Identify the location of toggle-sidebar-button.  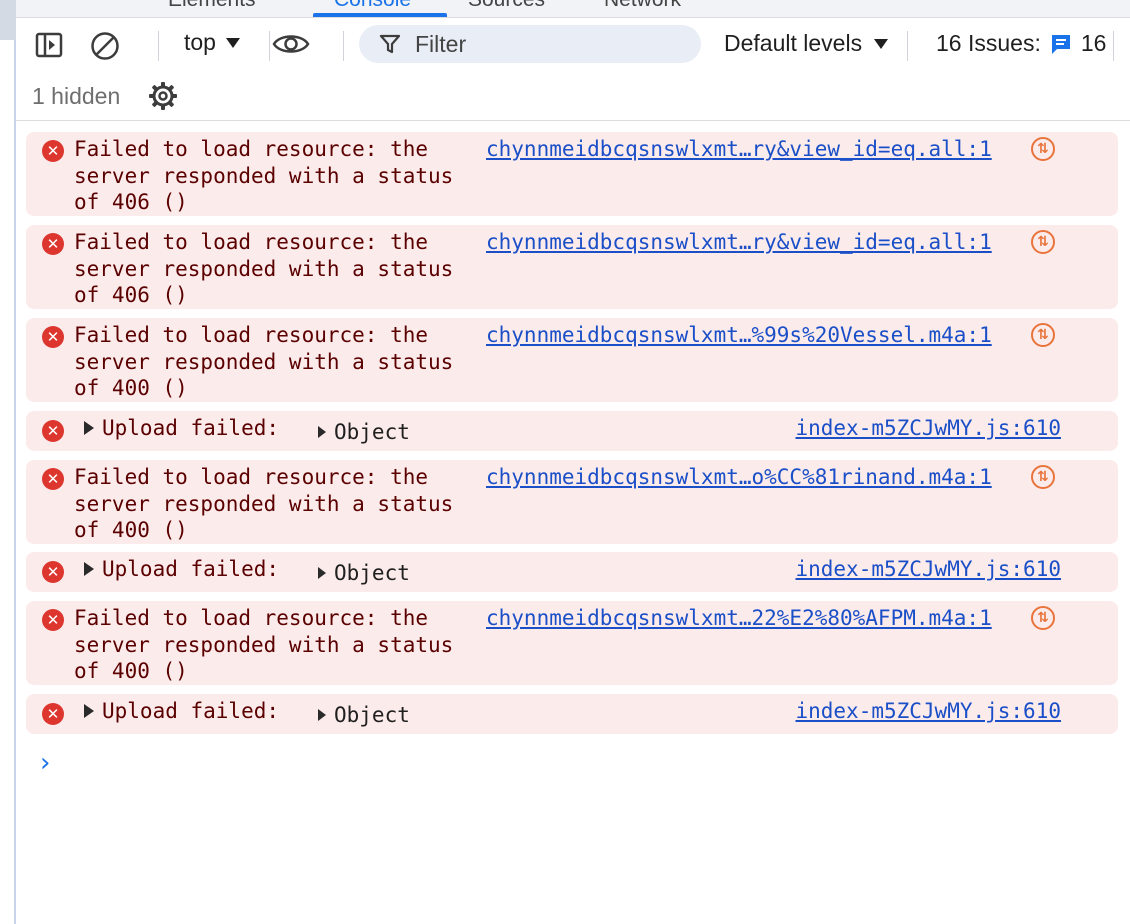
(49, 45).